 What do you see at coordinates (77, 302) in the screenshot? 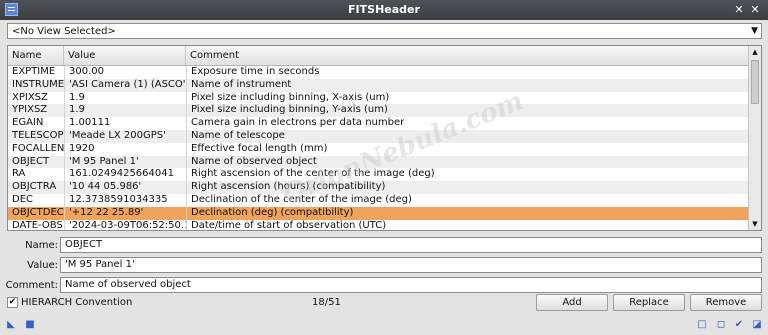
I see `hierarch-label: HIERARCH Convention` at bounding box center [77, 302].